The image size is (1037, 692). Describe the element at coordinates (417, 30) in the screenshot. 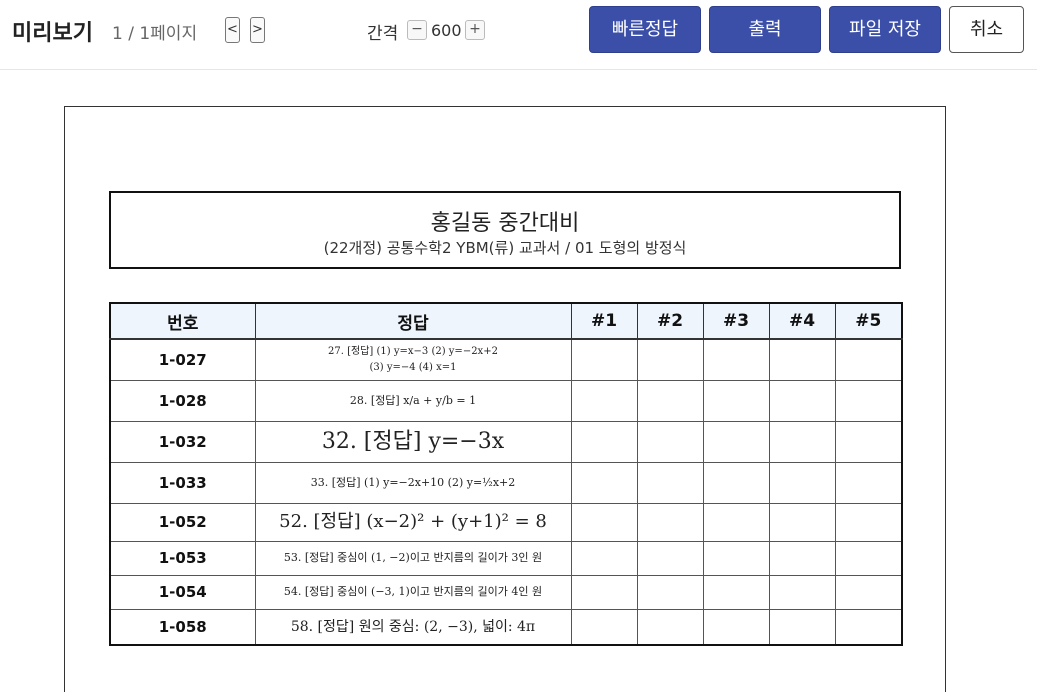

I see `gap-decrease-button: −` at that location.